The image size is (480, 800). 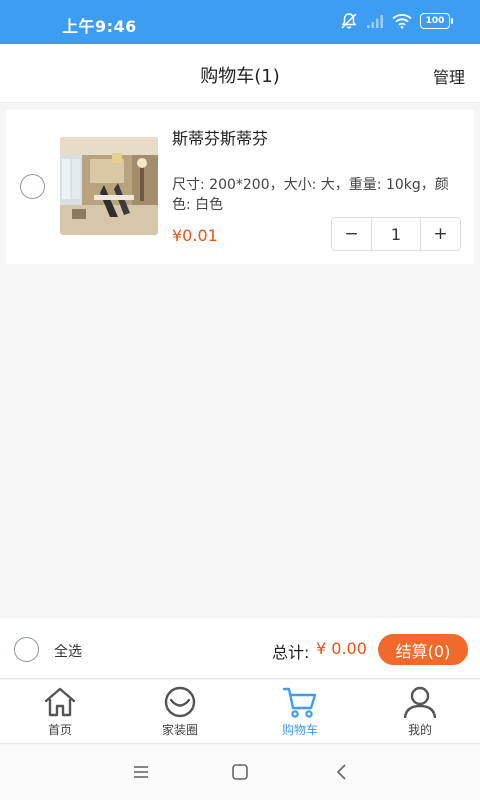 What do you see at coordinates (141, 772) in the screenshot?
I see `menu-icon` at bounding box center [141, 772].